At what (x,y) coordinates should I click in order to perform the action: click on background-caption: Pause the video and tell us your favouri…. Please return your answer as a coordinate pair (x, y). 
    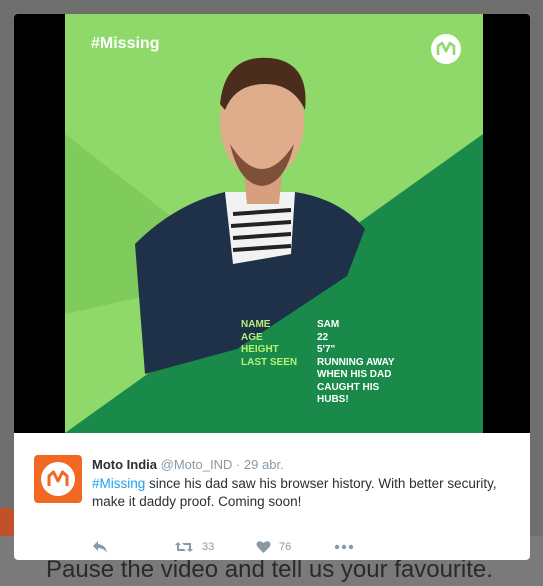
    Looking at the image, I should click on (269, 569).